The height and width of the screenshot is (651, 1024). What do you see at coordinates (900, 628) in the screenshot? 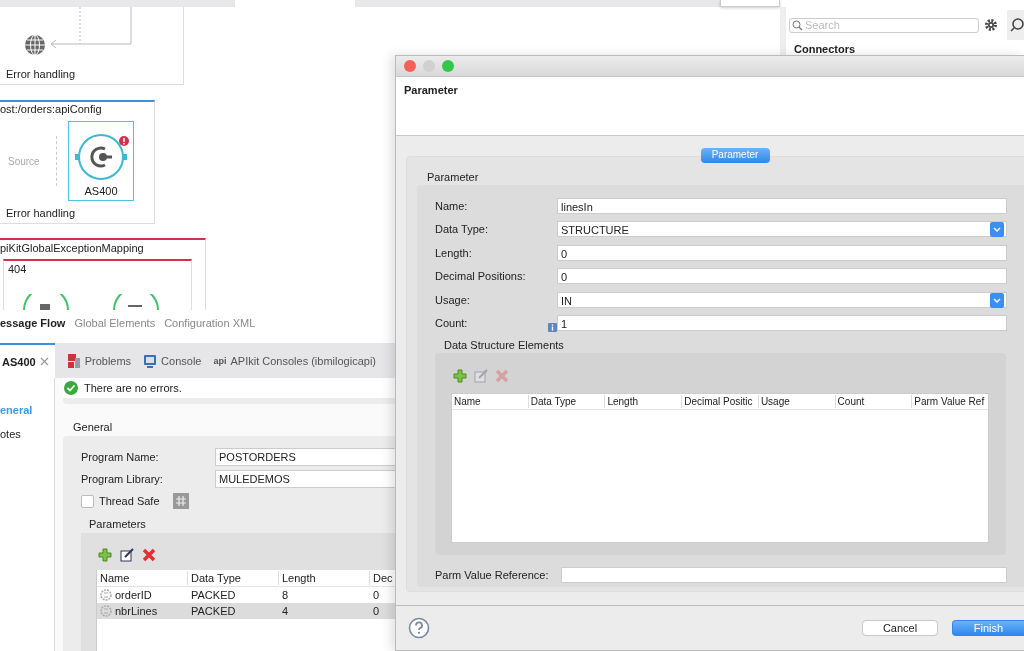
I see `dialog-button: Cancel` at bounding box center [900, 628].